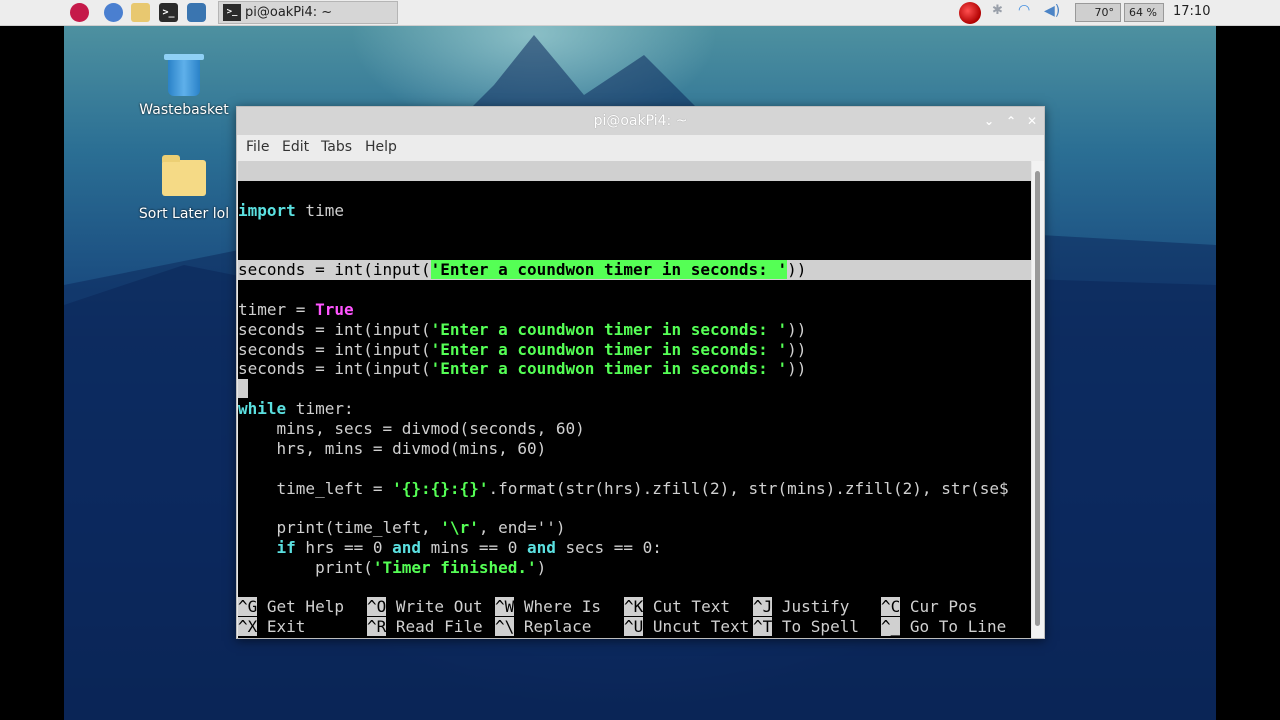 The width and height of the screenshot is (1280, 720). Describe the element at coordinates (1011, 121) in the screenshot. I see `maximize-icon: ⌃` at that location.